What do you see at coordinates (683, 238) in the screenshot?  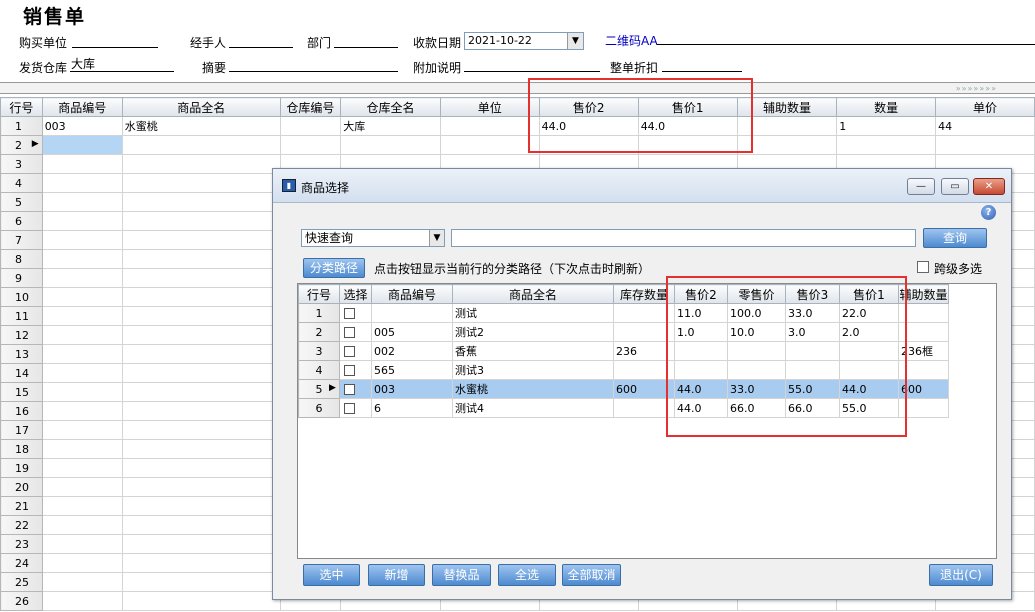 I see `search-input` at bounding box center [683, 238].